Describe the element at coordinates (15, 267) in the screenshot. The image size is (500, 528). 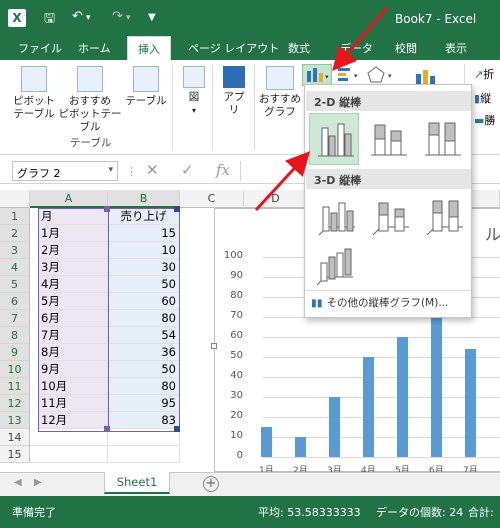
I see `row-header: 4` at that location.